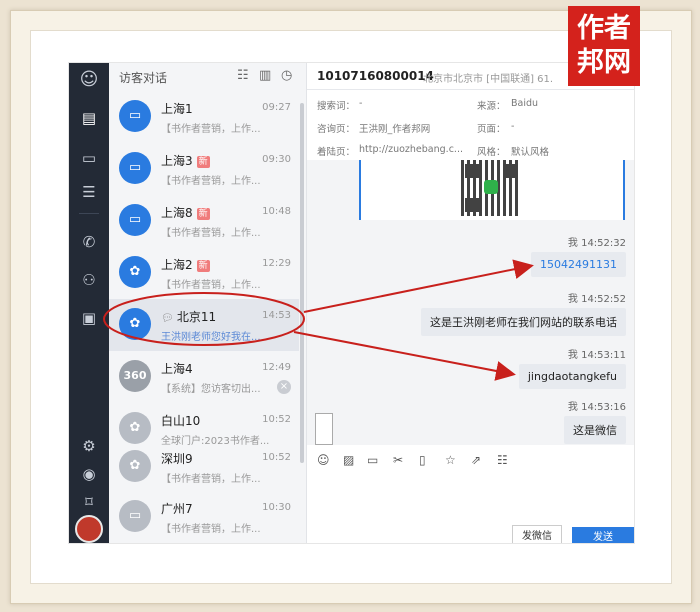 This screenshot has height=612, width=700. Describe the element at coordinates (323, 460) in the screenshot. I see `emoji-icon: ☺` at that location.